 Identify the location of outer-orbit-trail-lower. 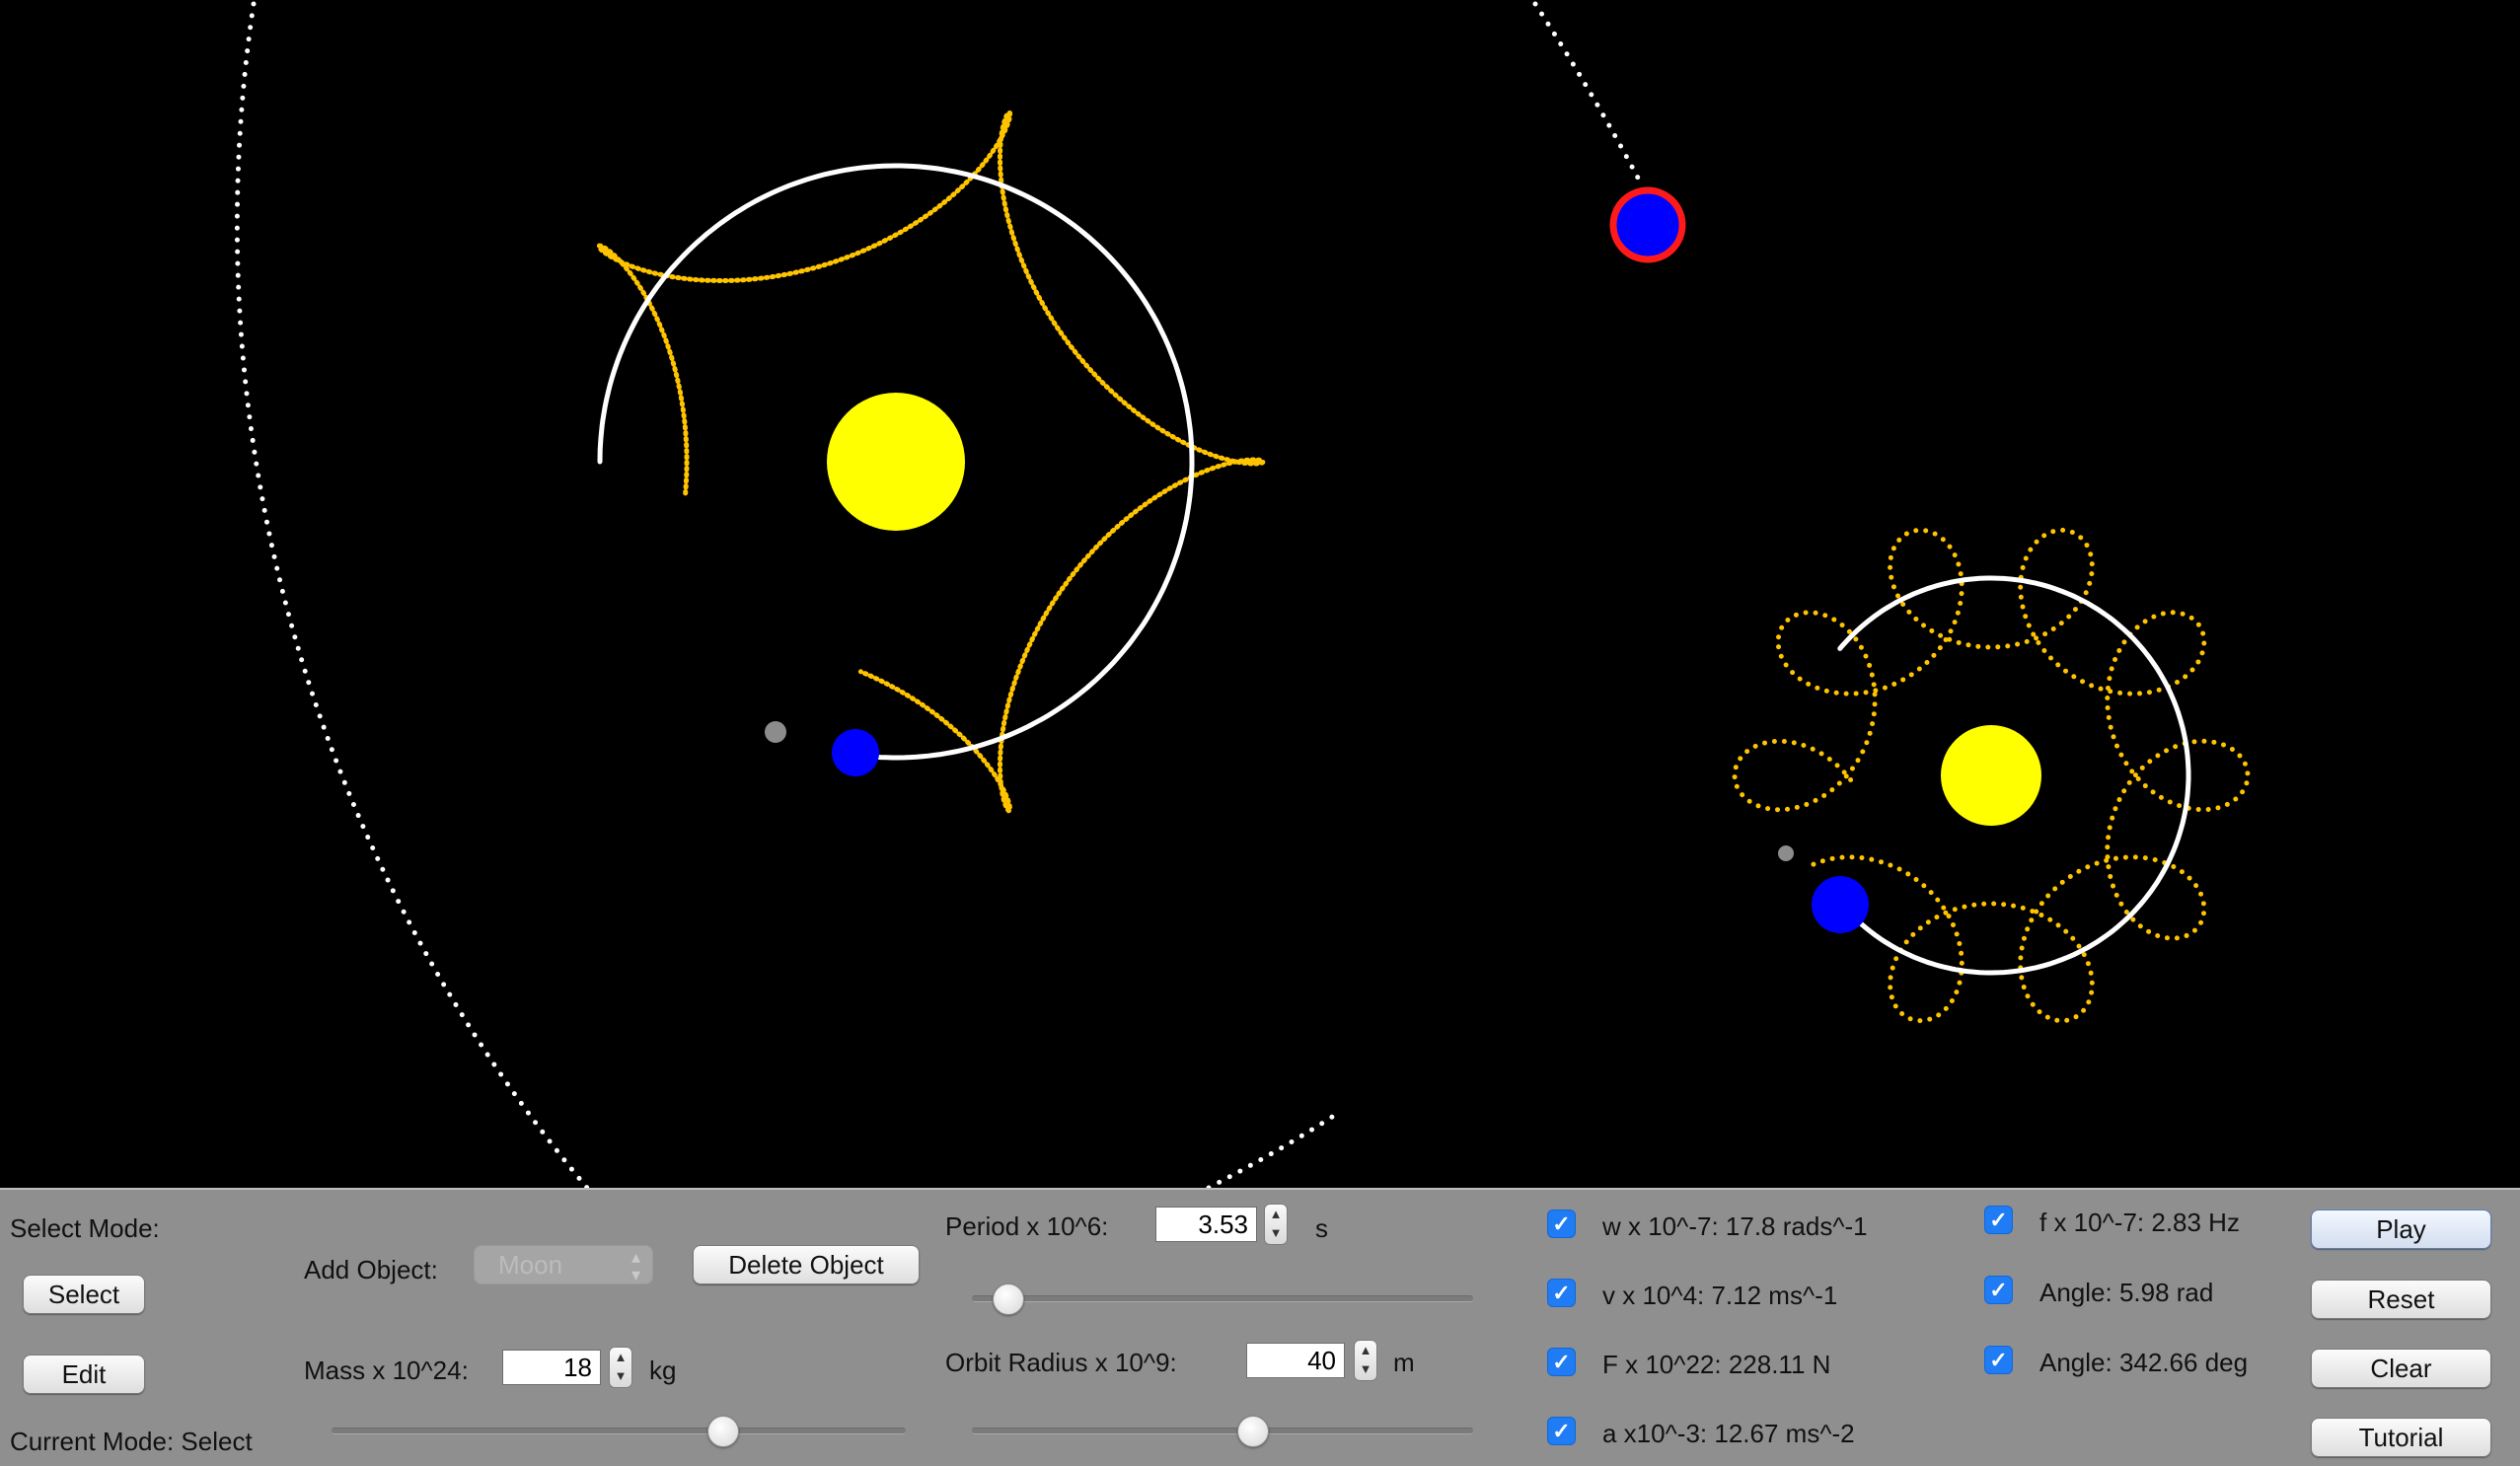
(1274, 1148).